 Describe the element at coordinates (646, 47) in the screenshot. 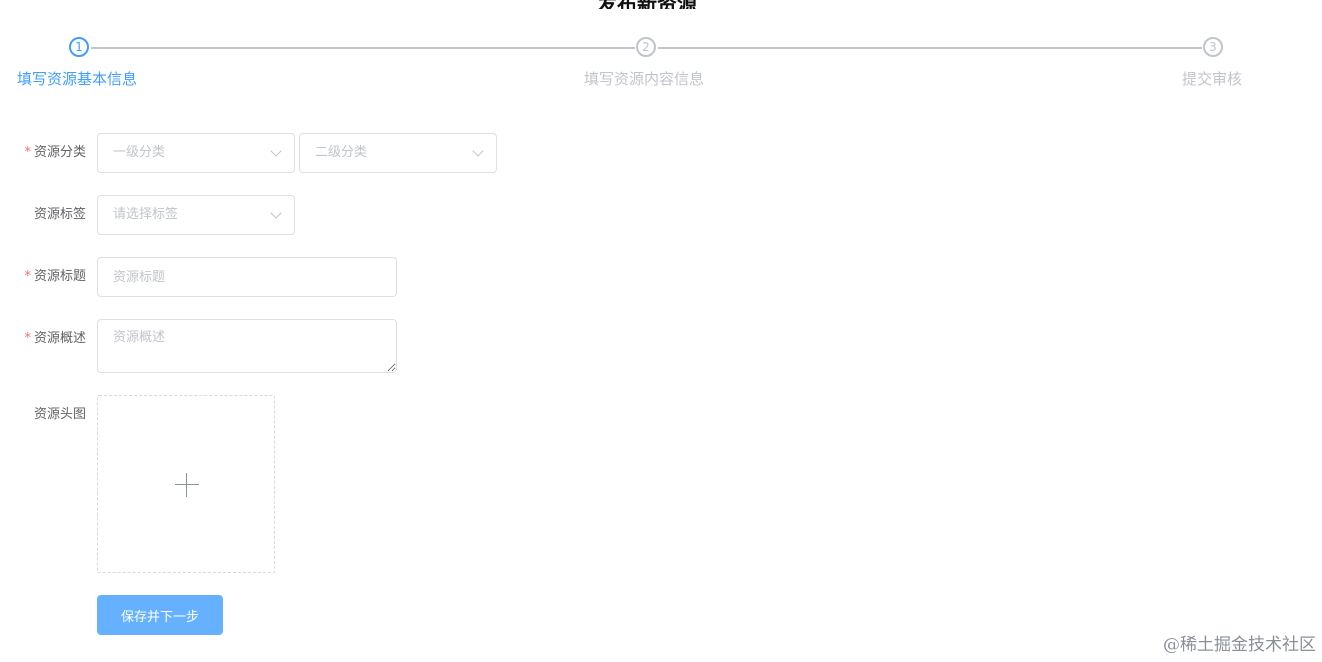

I see `step-2-indicator: 2` at that location.